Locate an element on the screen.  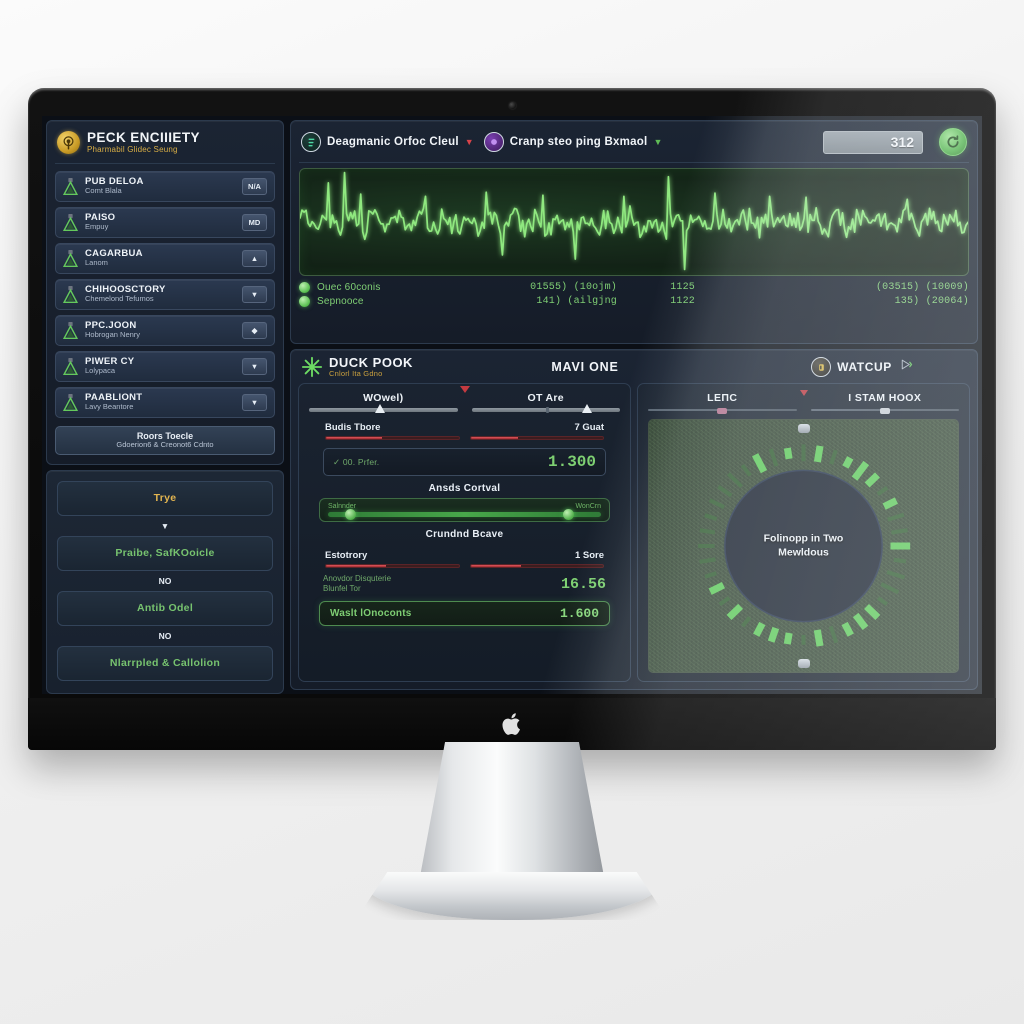
dial-head-unit-0: LEПC is located at coordinates (722, 403).